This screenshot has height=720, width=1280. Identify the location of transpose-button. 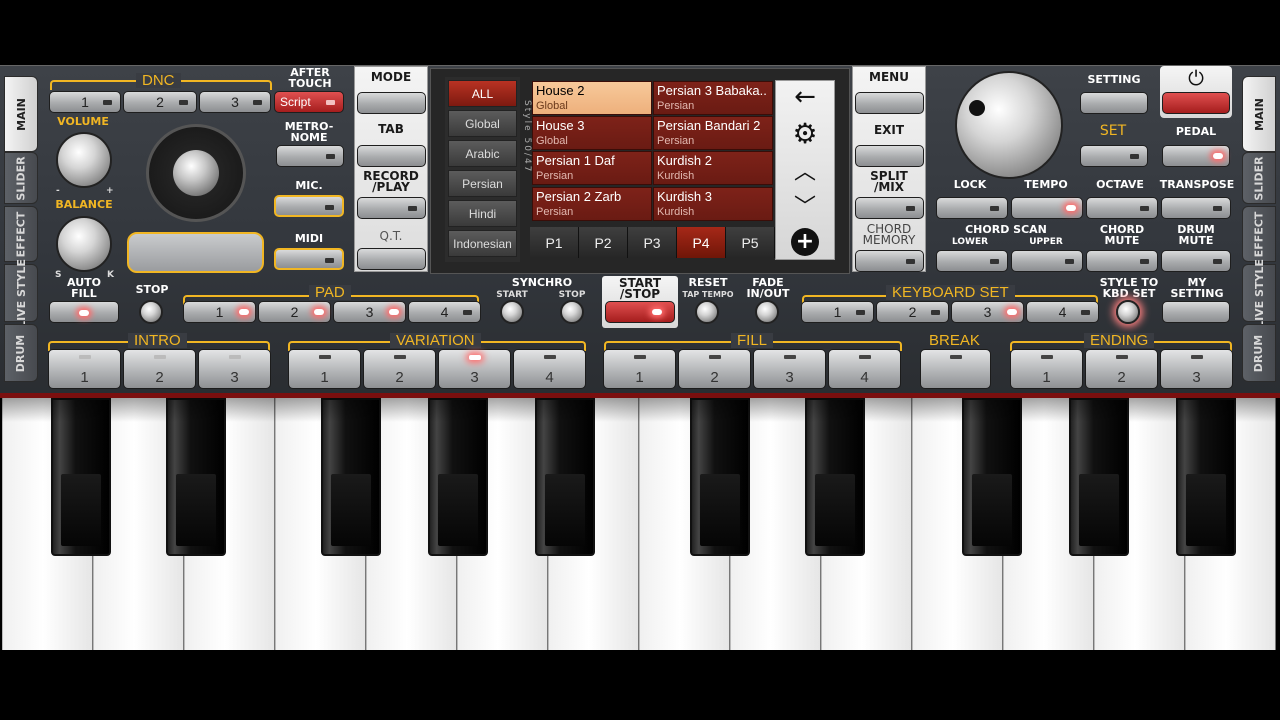
(1196, 208).